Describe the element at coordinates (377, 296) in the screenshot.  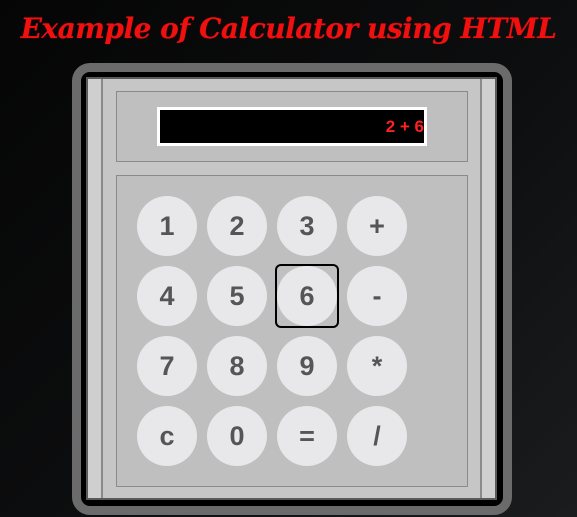
I see `key-minus-button: -` at that location.